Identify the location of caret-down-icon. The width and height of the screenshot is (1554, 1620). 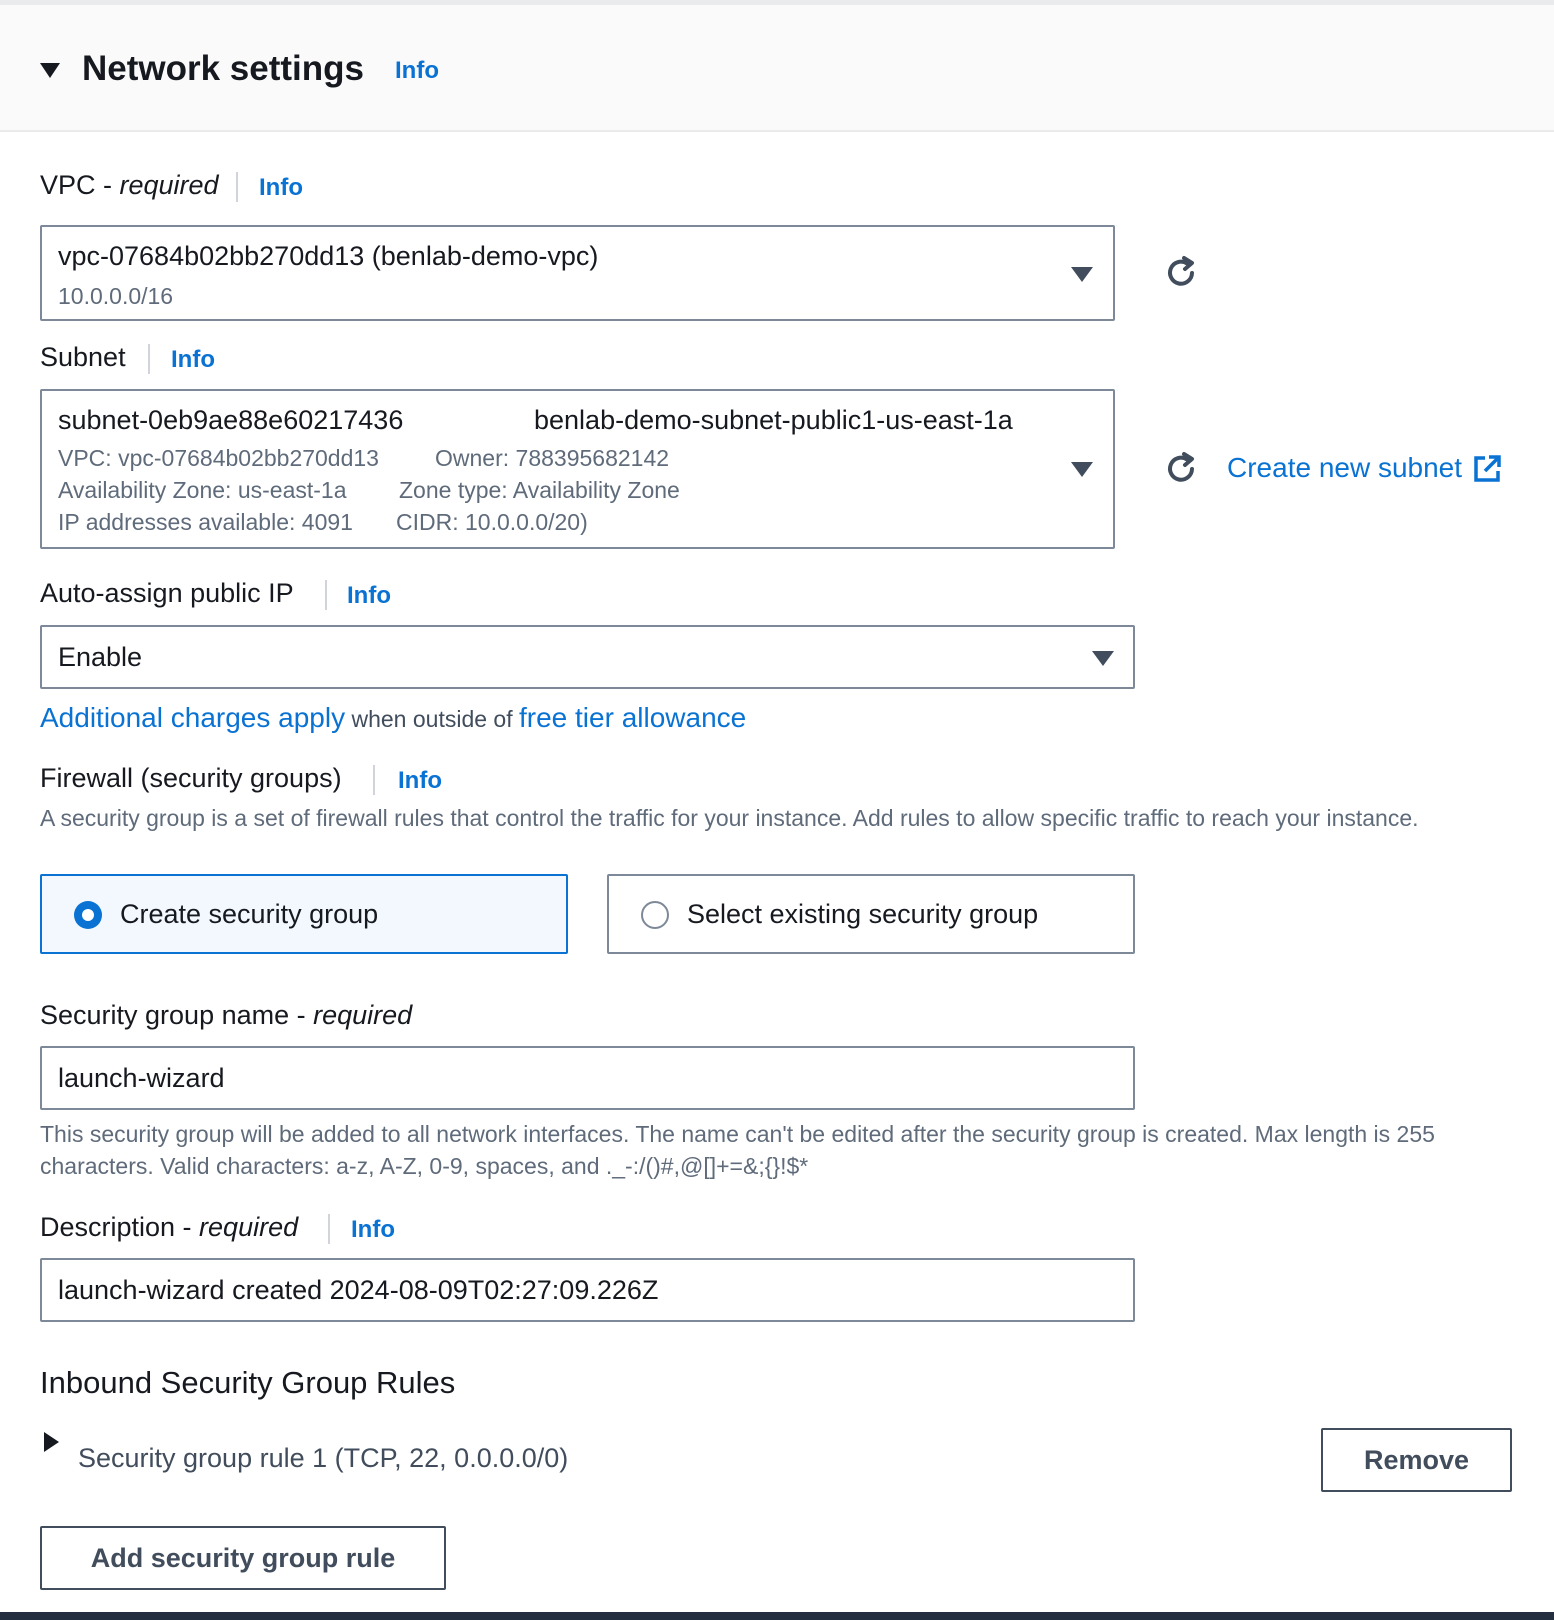
(50, 70).